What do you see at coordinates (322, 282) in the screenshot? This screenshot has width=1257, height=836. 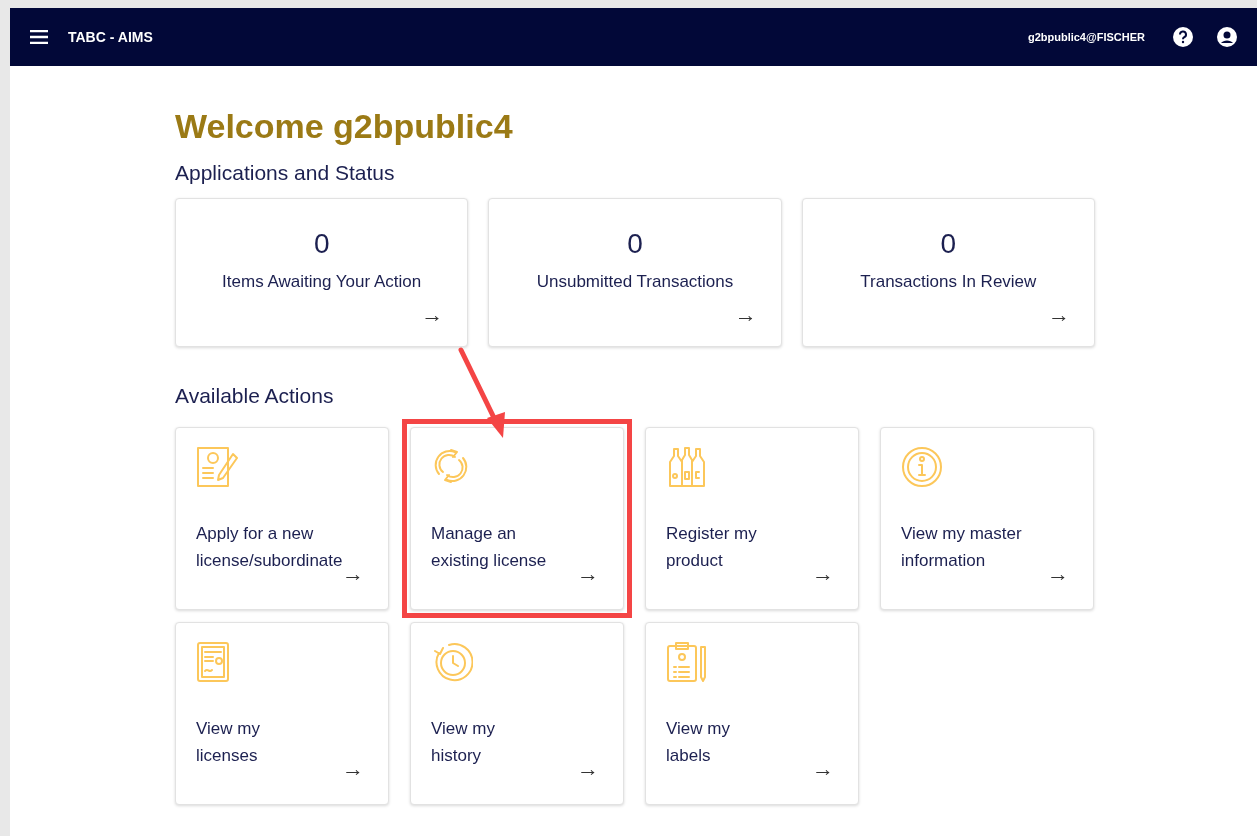 I see `status-label: Items Awaiting Your Action` at bounding box center [322, 282].